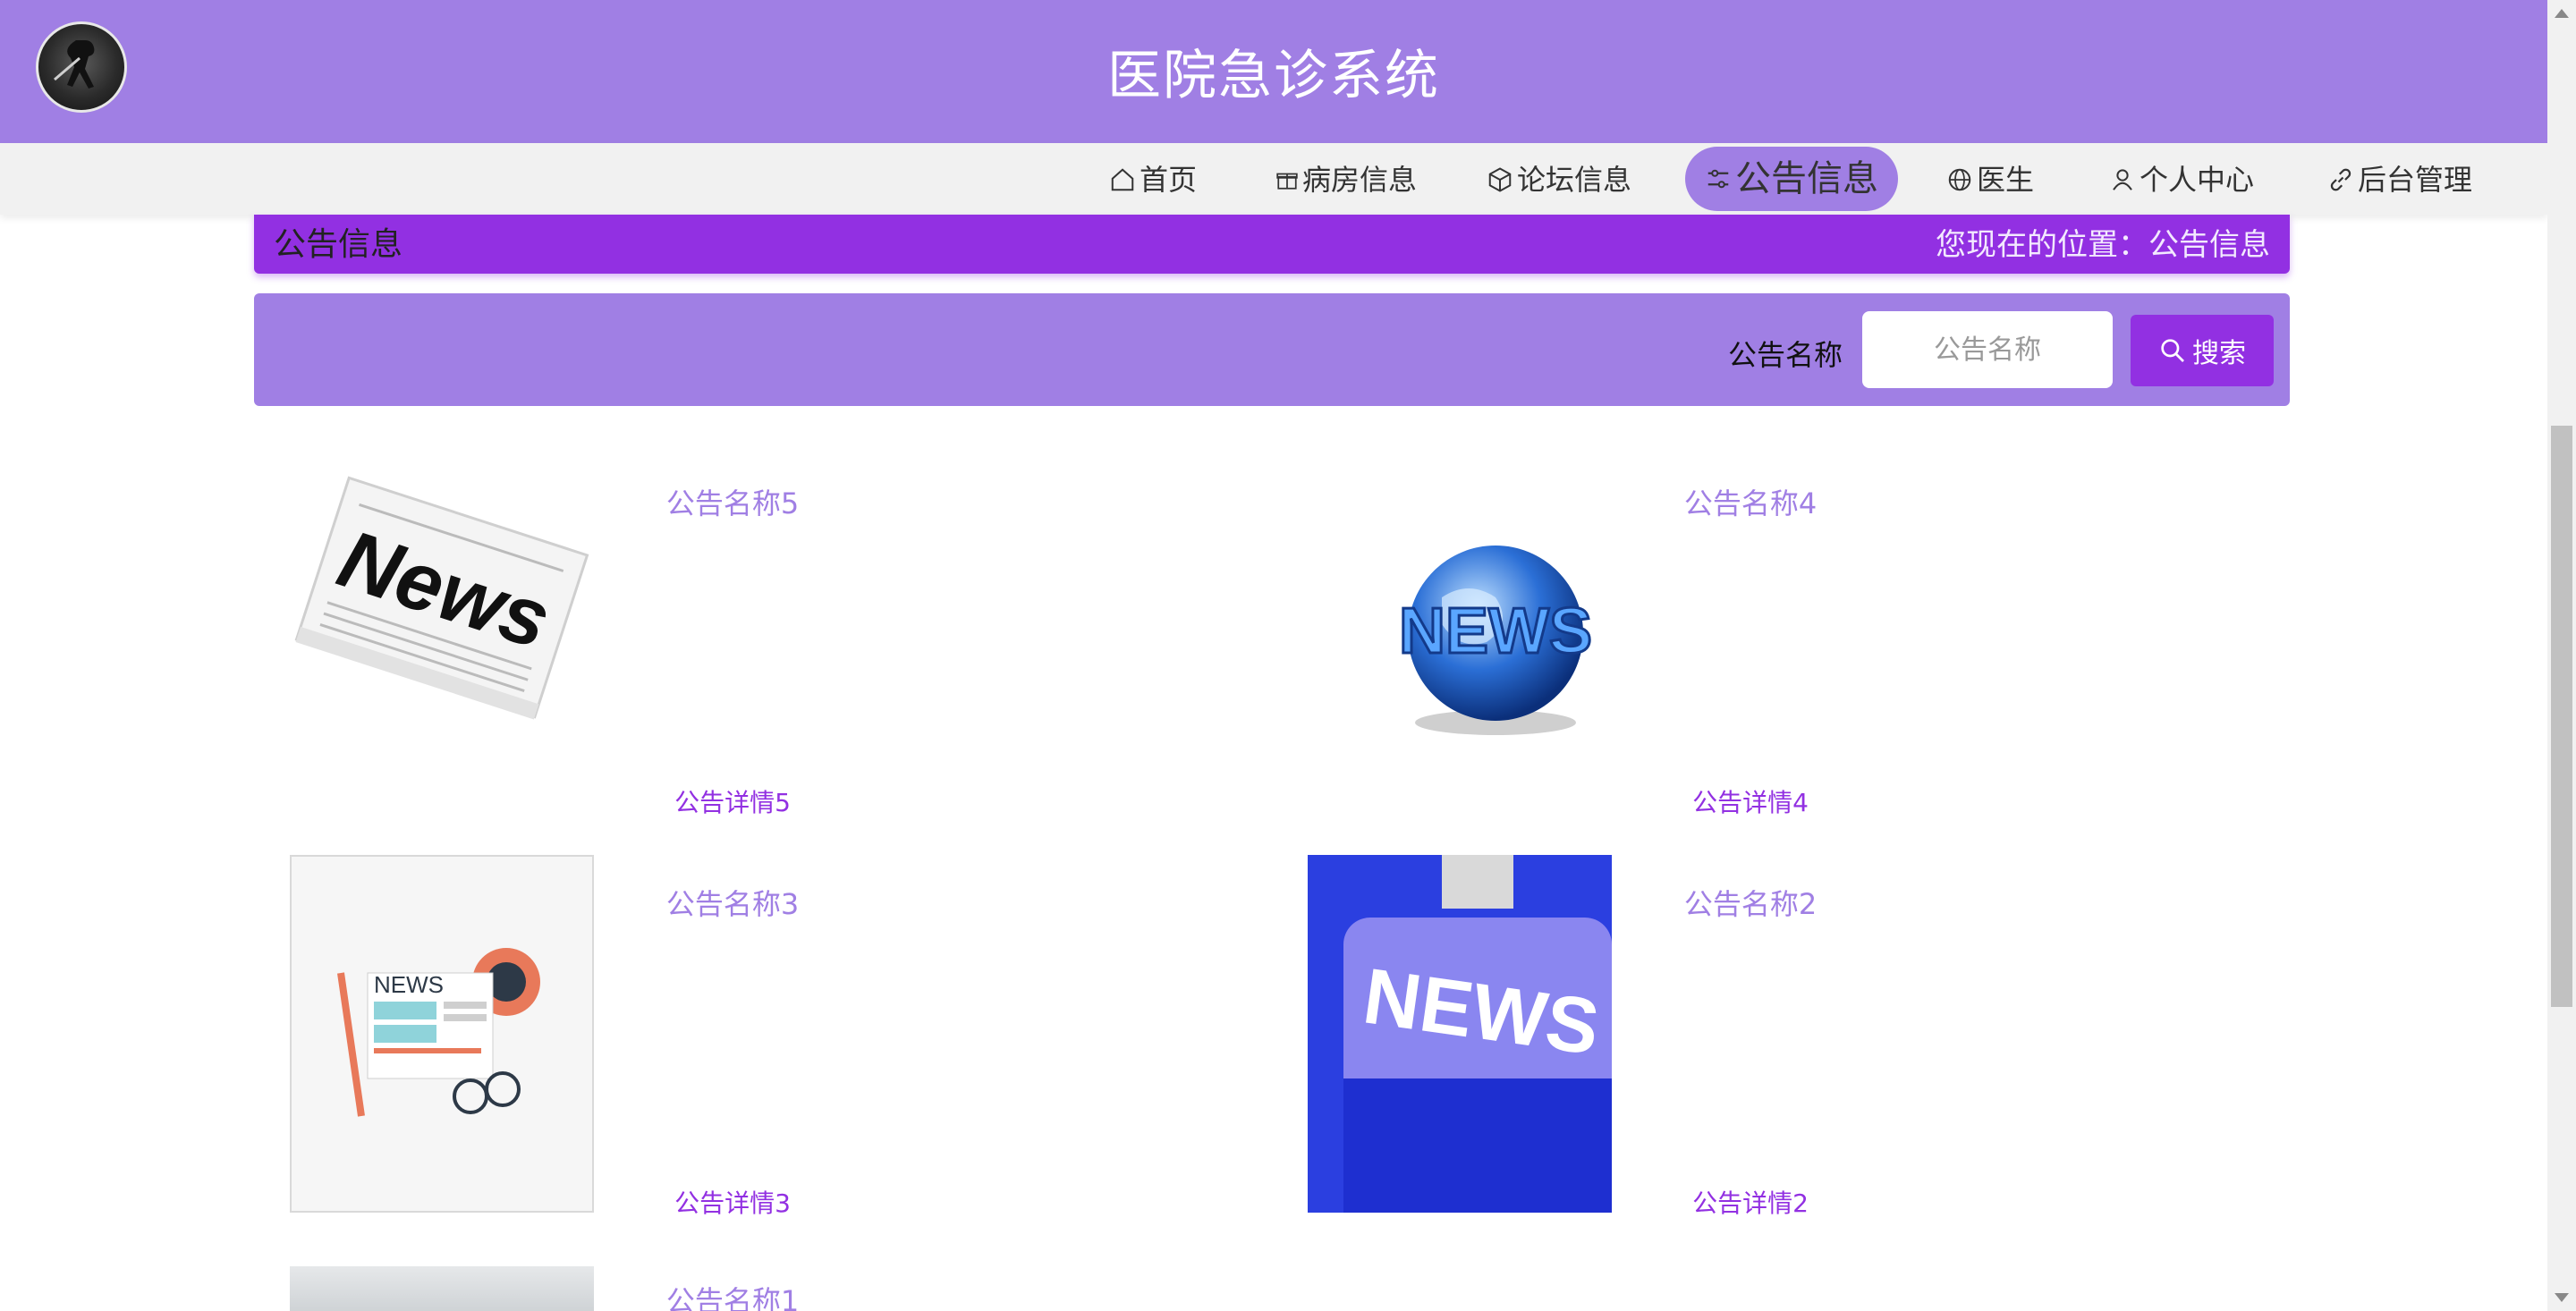 The width and height of the screenshot is (2576, 1311). Describe the element at coordinates (1272, 244) in the screenshot. I see `page-title-bar: 公告信息 您现在的位置：公告信息` at that location.